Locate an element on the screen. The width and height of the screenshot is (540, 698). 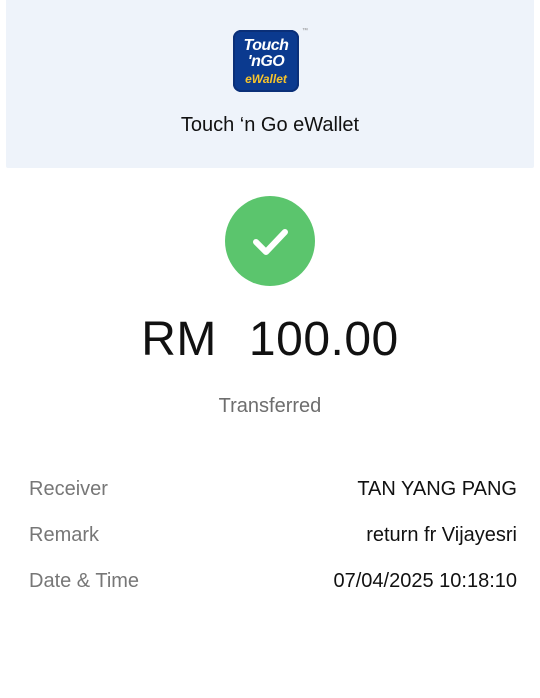
datetime-label: Date & Time is located at coordinates (84, 581).